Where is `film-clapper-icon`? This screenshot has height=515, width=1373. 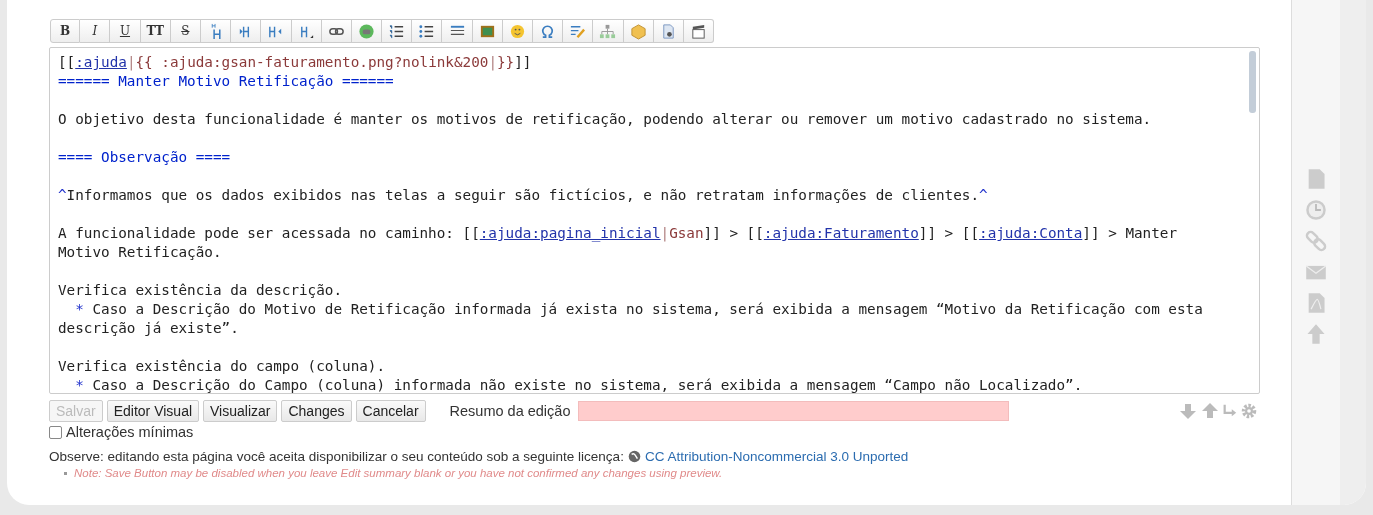 film-clapper-icon is located at coordinates (699, 31).